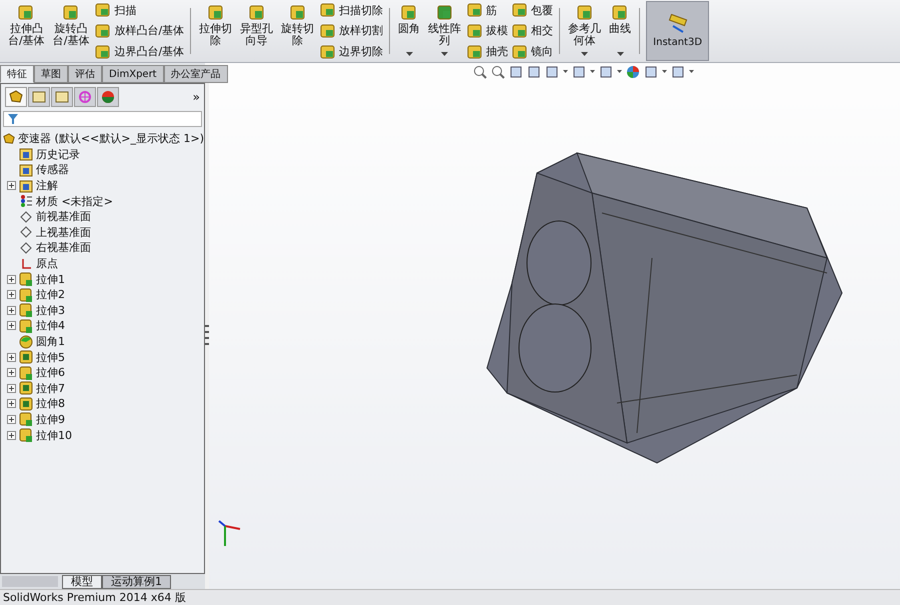  What do you see at coordinates (74, 201) in the screenshot?
I see `tree-item: 材质 <未指定>` at bounding box center [74, 201].